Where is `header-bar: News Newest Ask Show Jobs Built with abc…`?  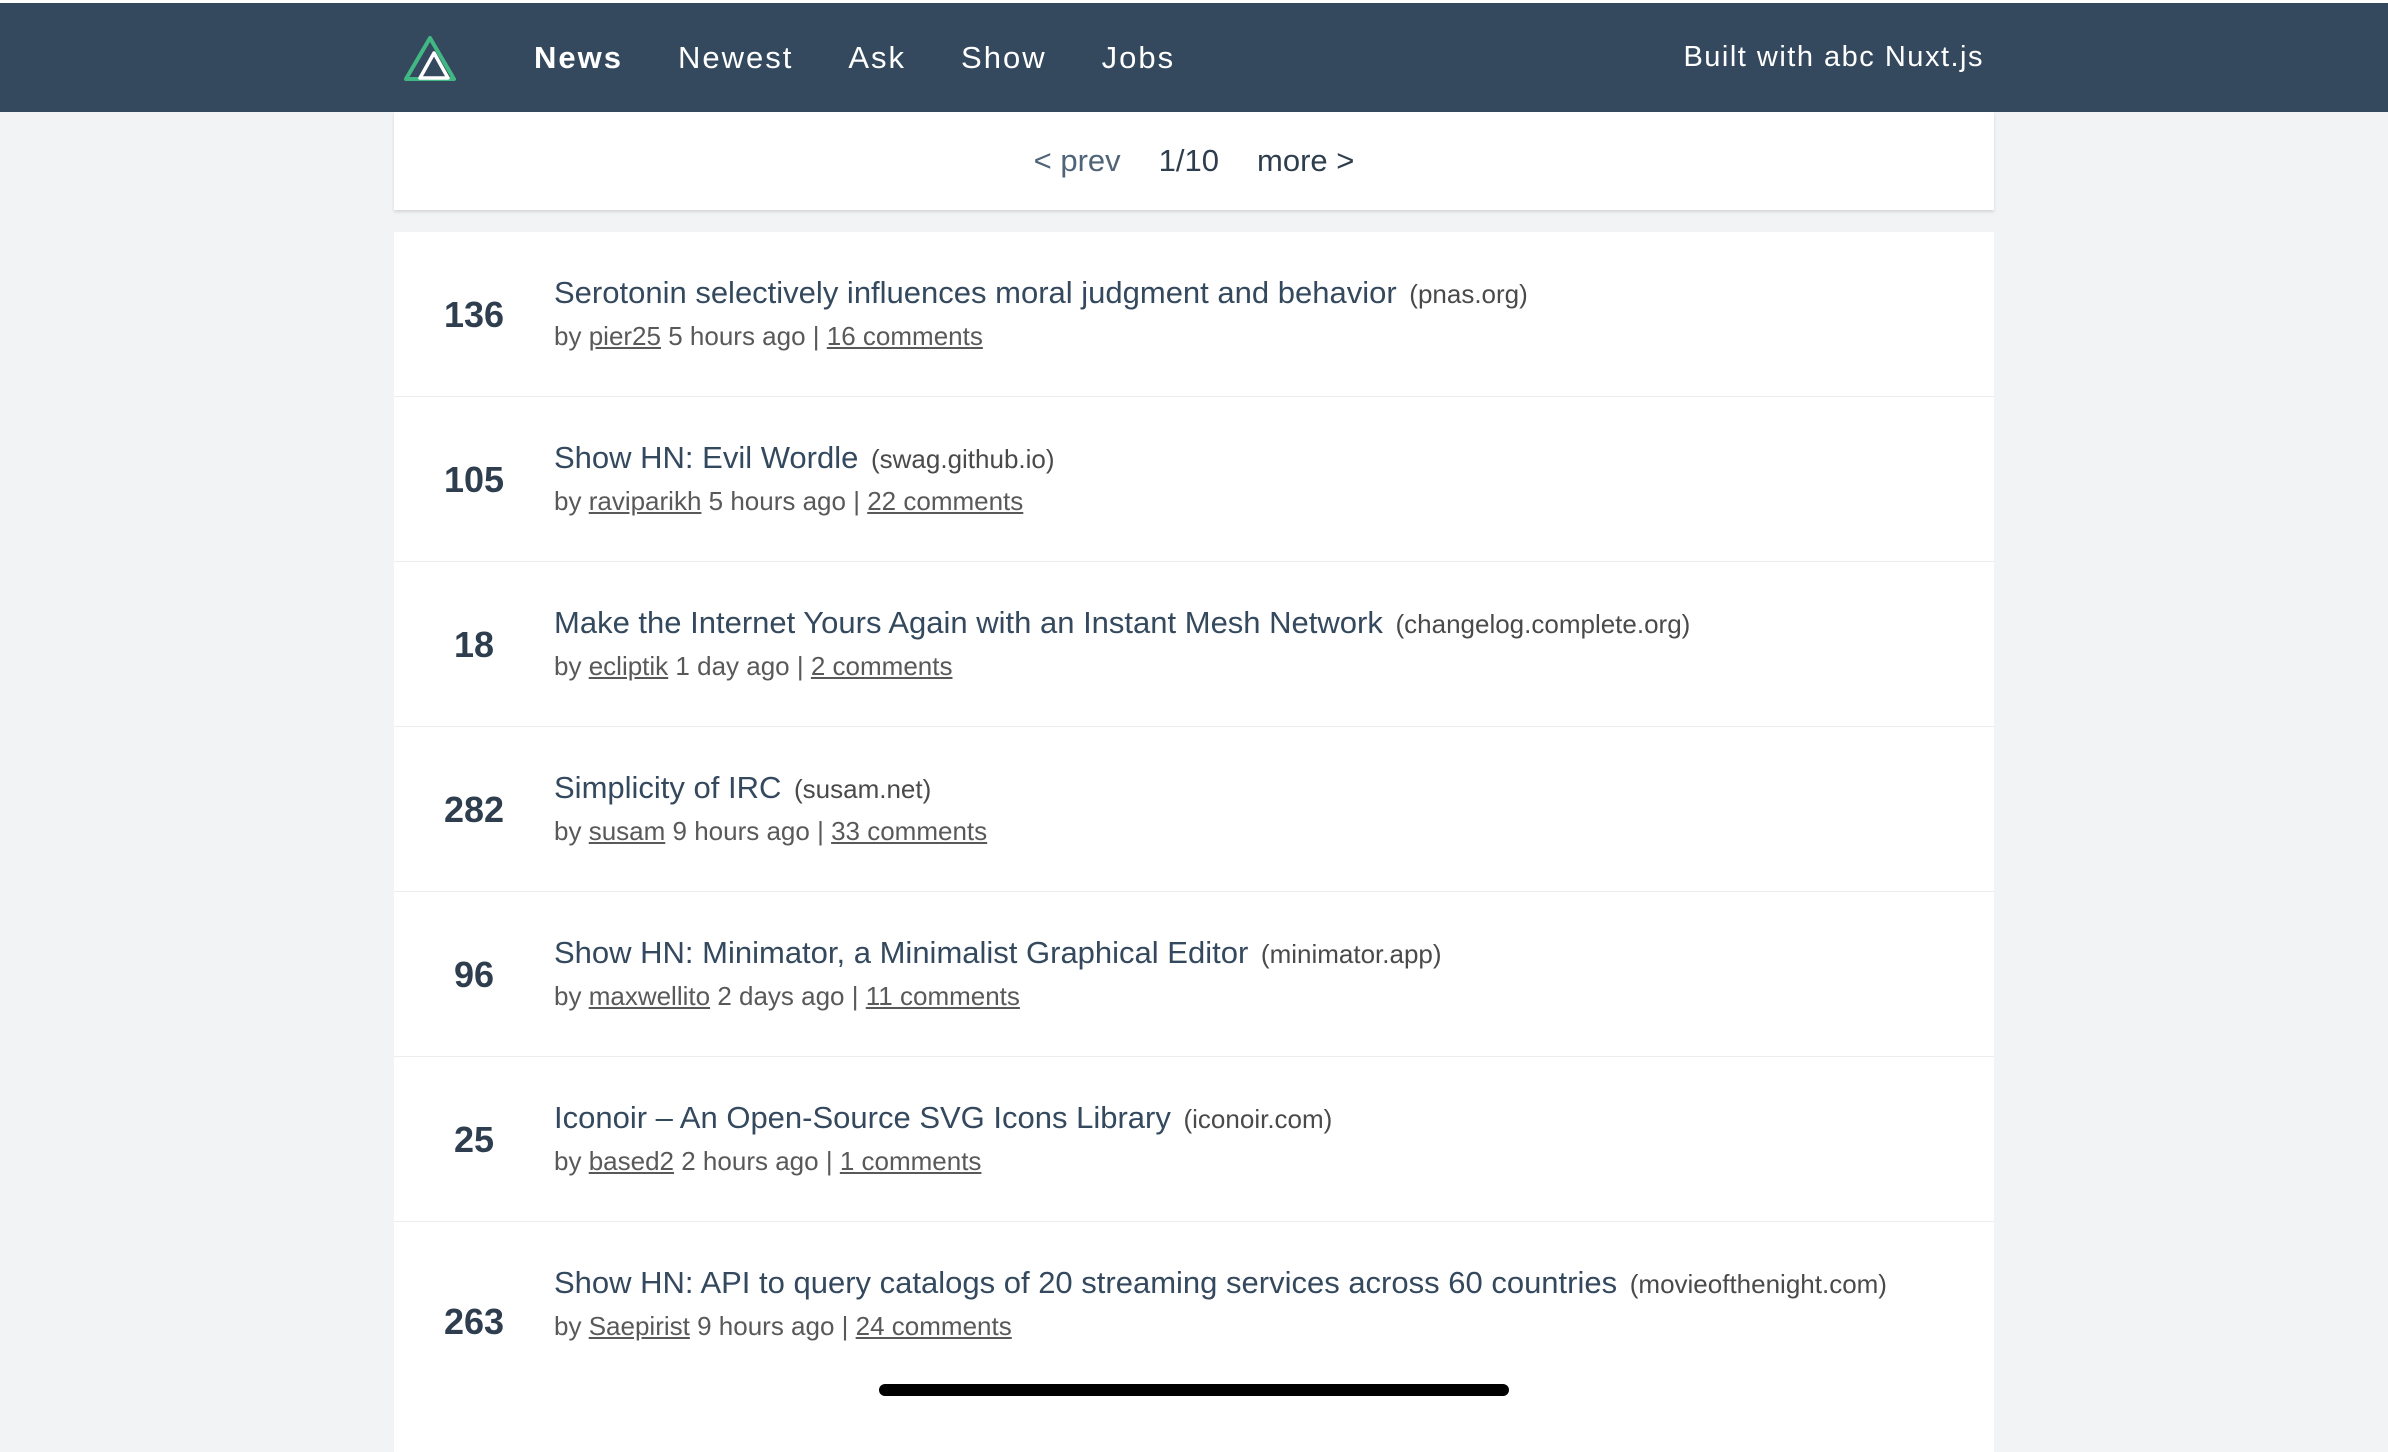 header-bar: News Newest Ask Show Jobs Built with abc… is located at coordinates (1194, 57).